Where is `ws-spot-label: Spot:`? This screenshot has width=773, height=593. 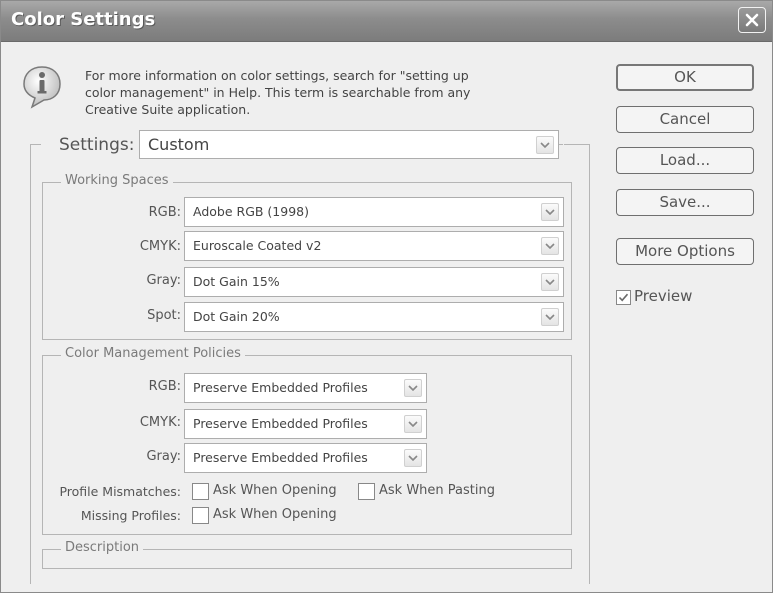 ws-spot-label: Spot: is located at coordinates (164, 315).